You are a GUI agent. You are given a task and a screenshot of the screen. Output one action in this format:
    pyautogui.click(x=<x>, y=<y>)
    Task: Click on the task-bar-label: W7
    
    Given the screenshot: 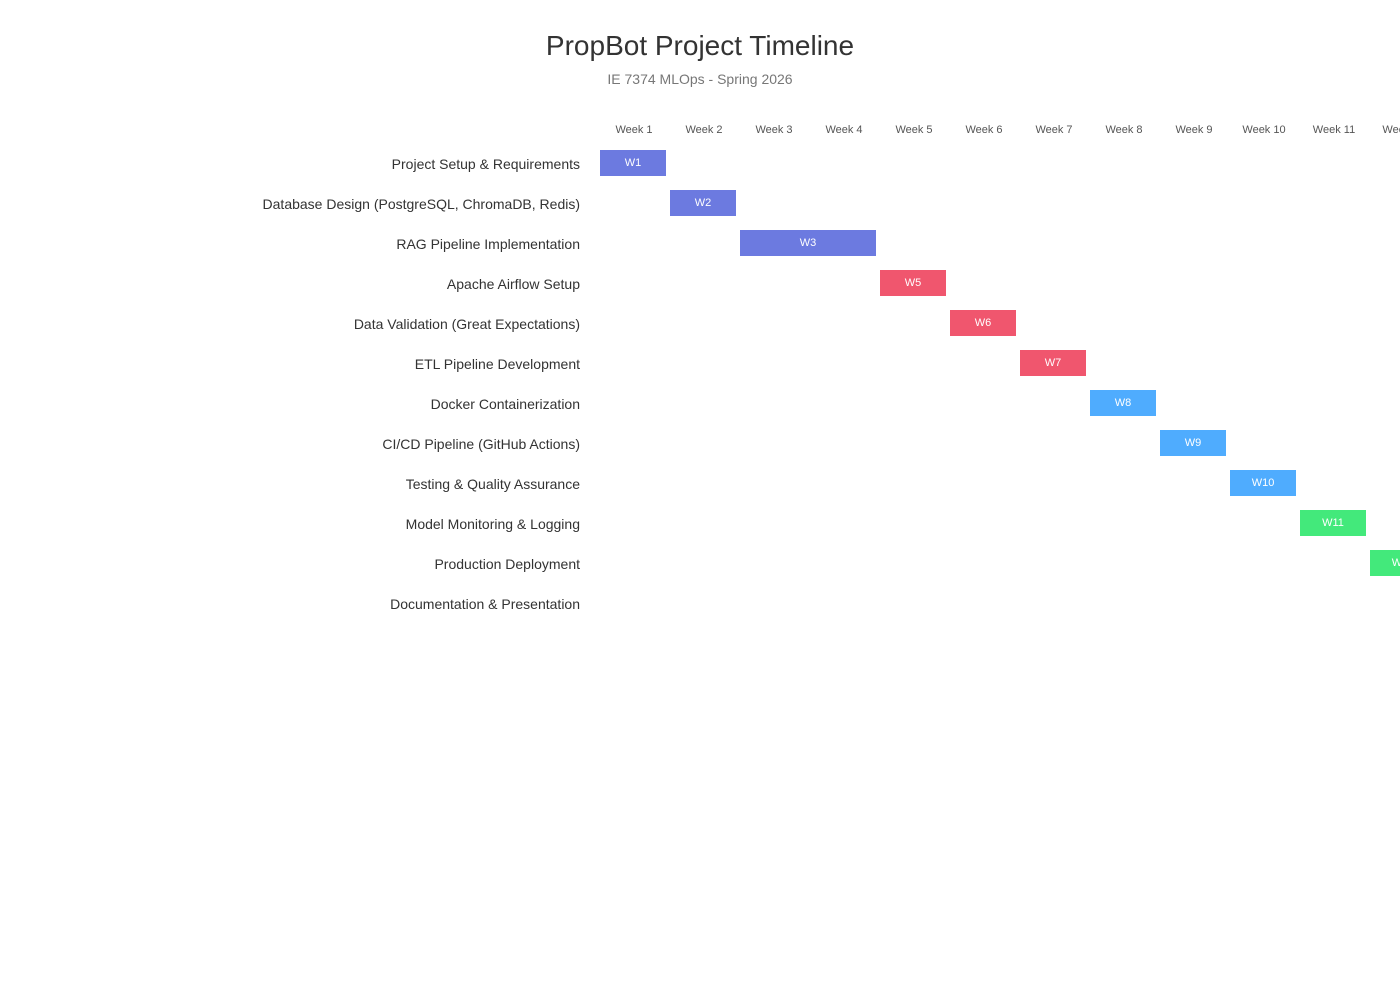 What is the action you would take?
    pyautogui.click(x=1053, y=363)
    